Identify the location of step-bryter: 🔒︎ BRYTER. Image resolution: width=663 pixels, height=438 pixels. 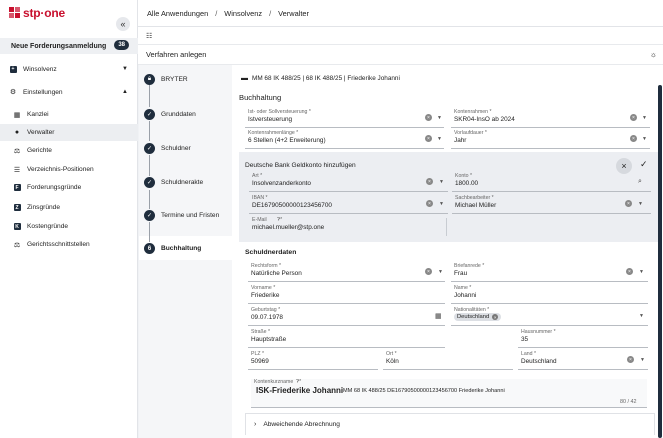
(166, 79).